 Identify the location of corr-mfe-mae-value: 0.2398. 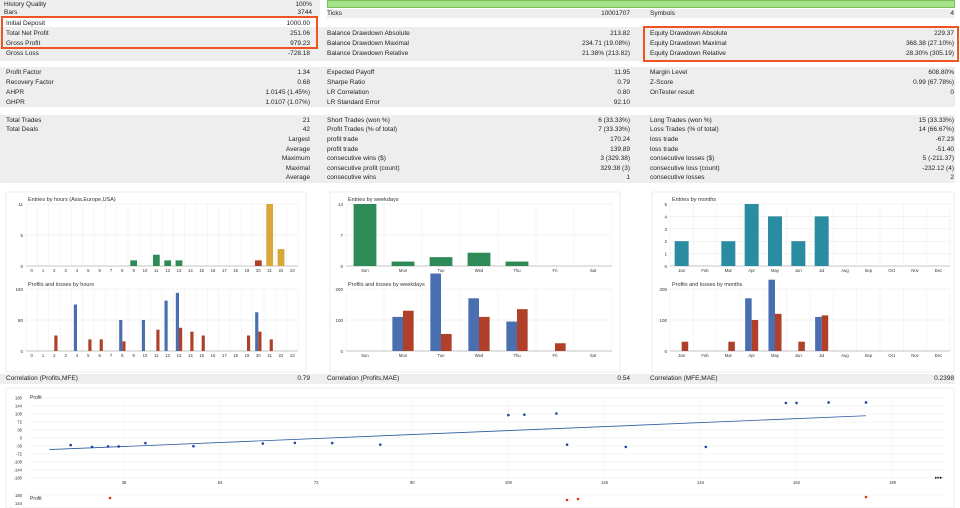
(944, 378).